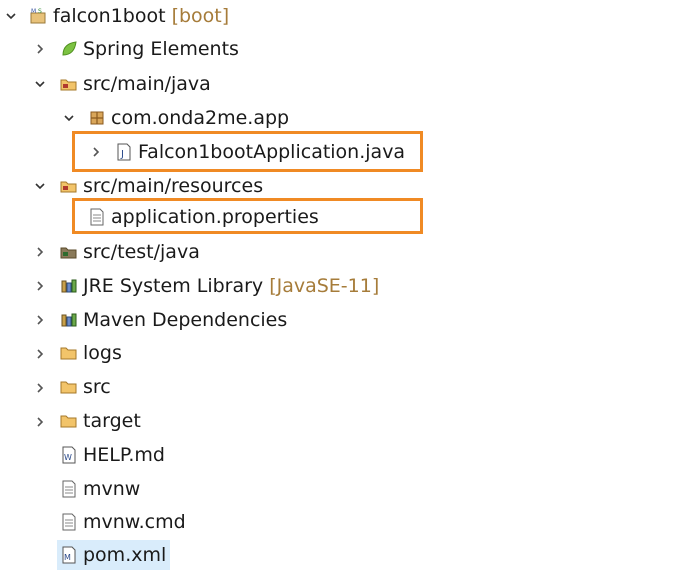 The image size is (690, 575). I want to click on target-label: target, so click(112, 421).